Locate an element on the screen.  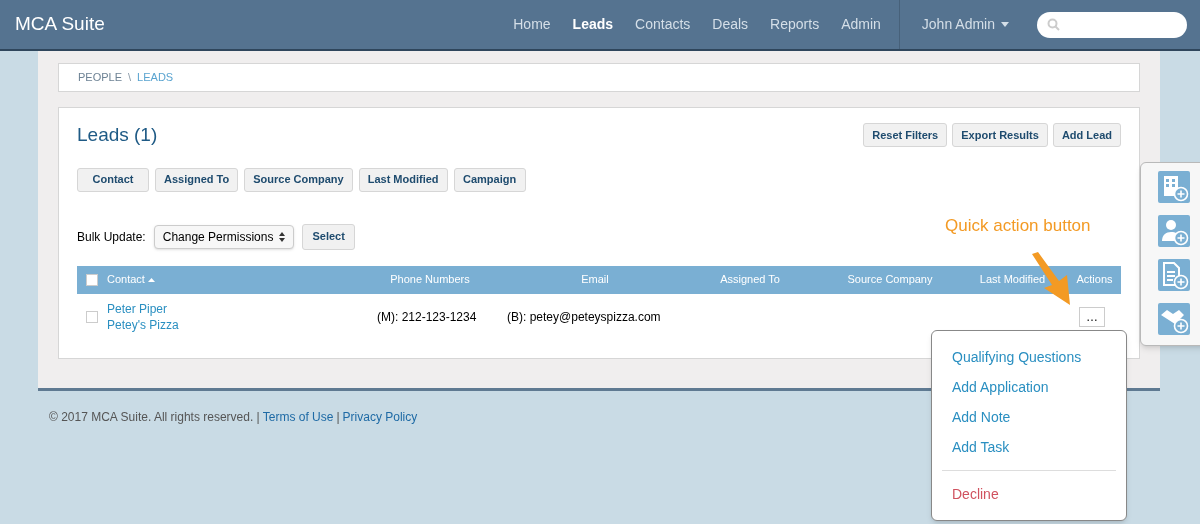
page-title: Leads (1) is located at coordinates (117, 135).